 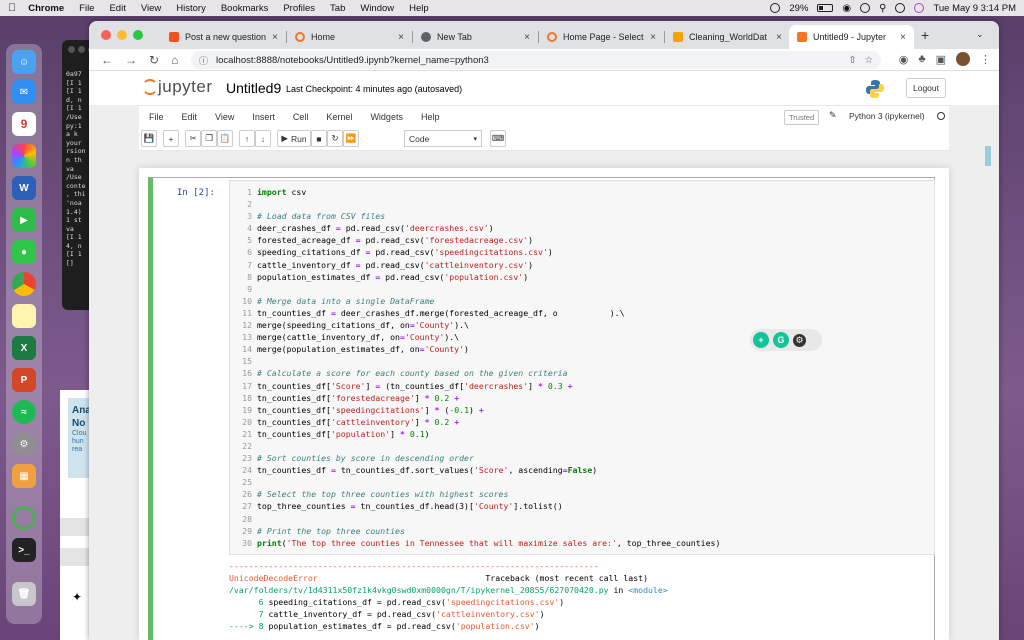 What do you see at coordinates (263, 117) in the screenshot?
I see `nb-menu-insert: Insert` at bounding box center [263, 117].